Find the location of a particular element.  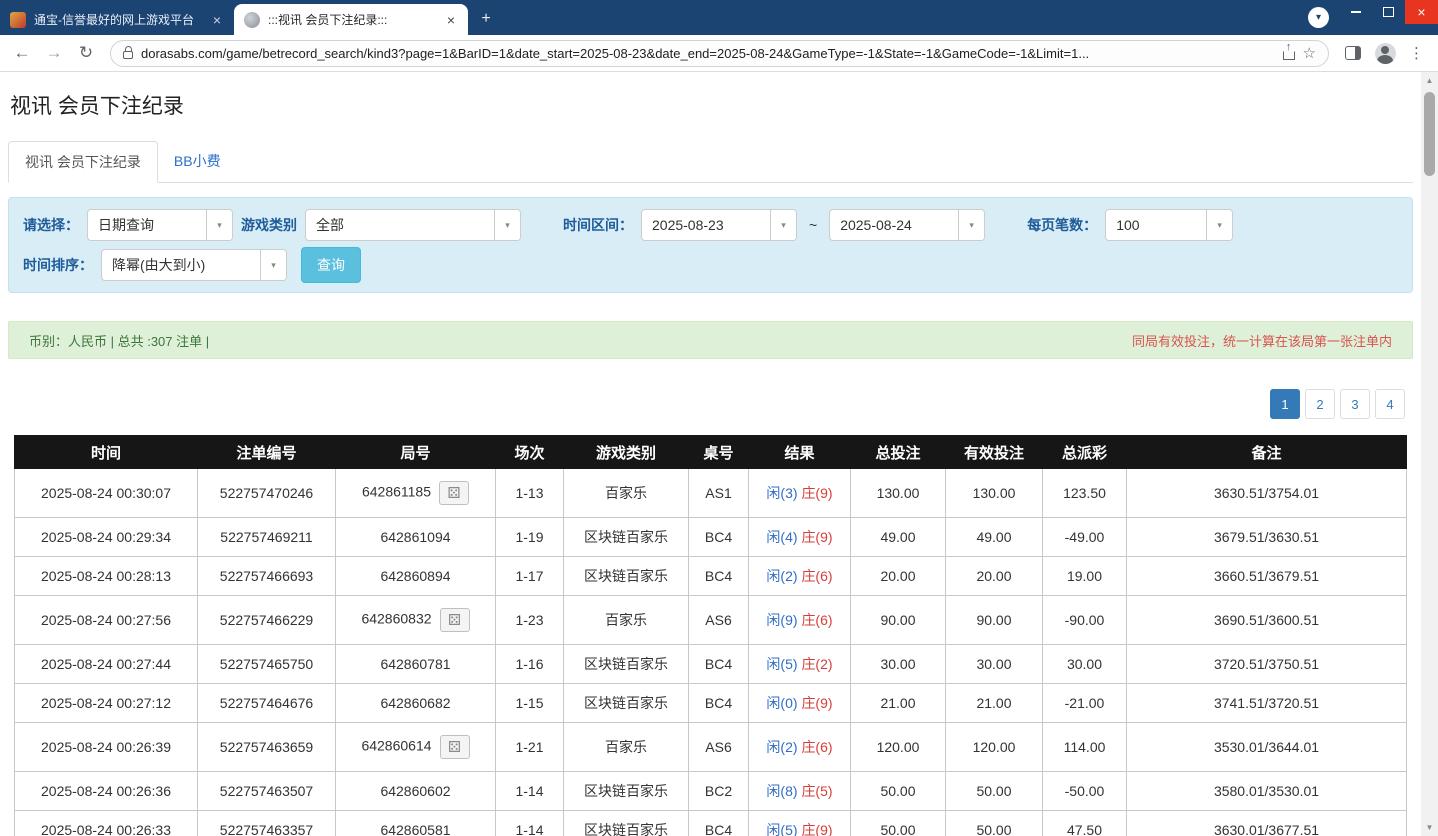

cell-note: 3630.01/3677.51 is located at coordinates (1266, 823).